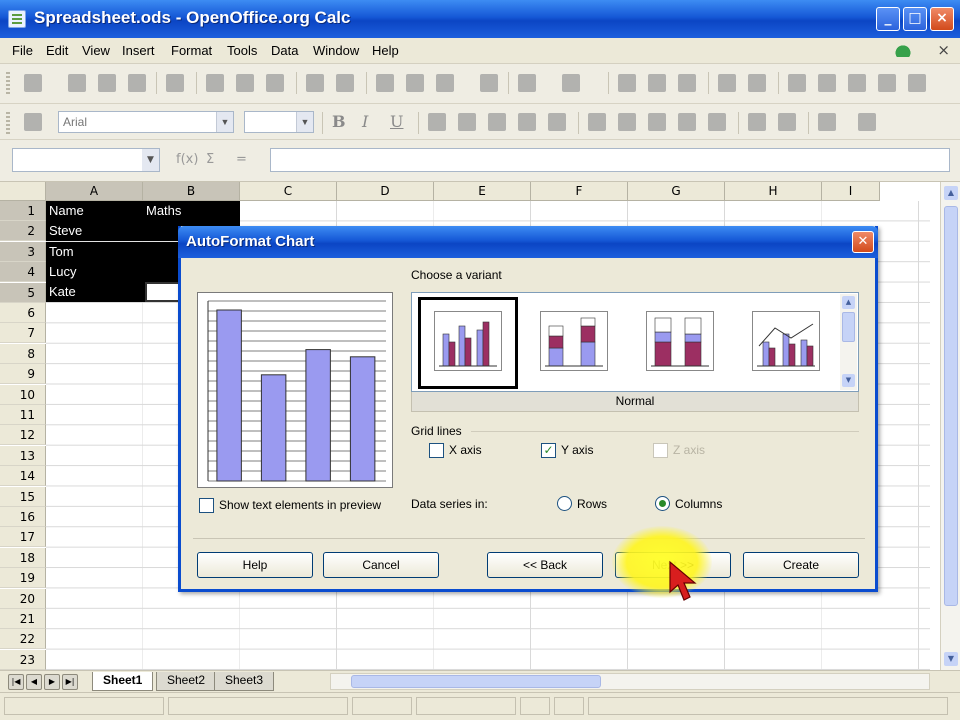 This screenshot has height=720, width=960. Describe the element at coordinates (887, 83) in the screenshot. I see `data-sources-icon` at that location.